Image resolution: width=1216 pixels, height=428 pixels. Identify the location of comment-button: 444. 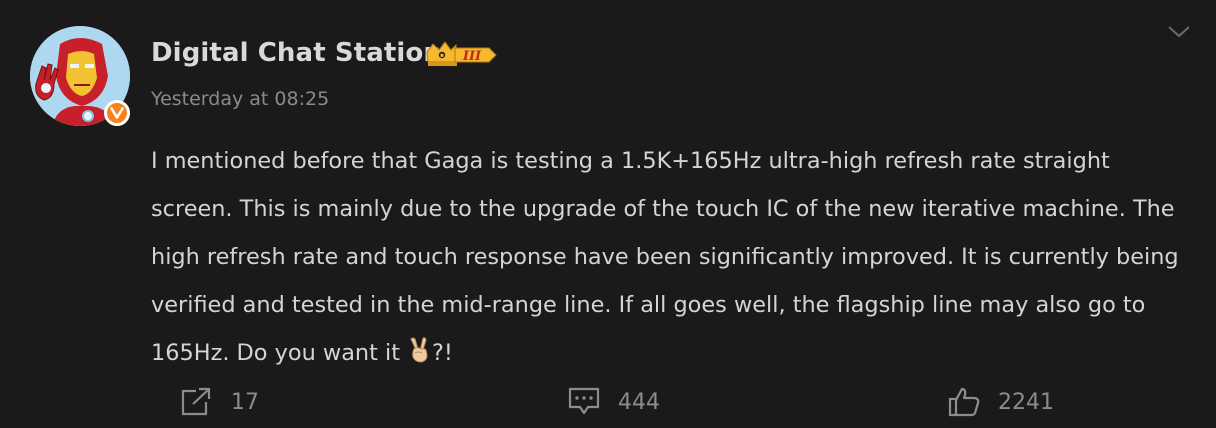
(614, 402).